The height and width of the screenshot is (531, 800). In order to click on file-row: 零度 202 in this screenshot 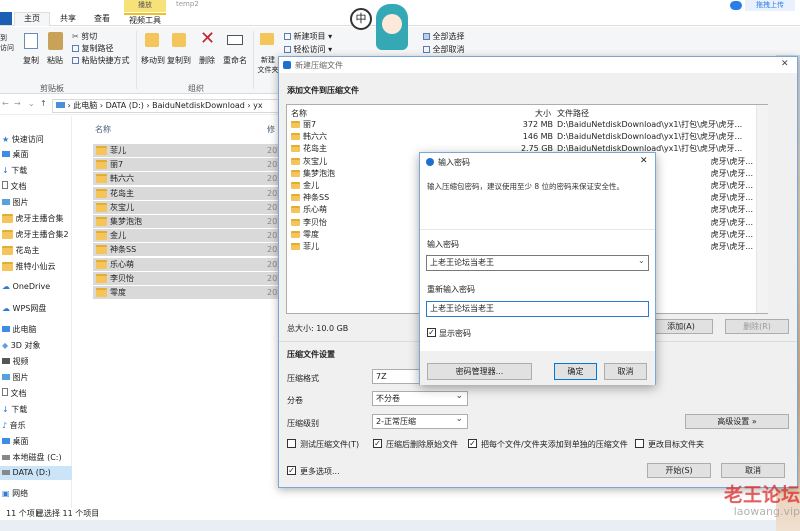, I will do `click(187, 292)`.